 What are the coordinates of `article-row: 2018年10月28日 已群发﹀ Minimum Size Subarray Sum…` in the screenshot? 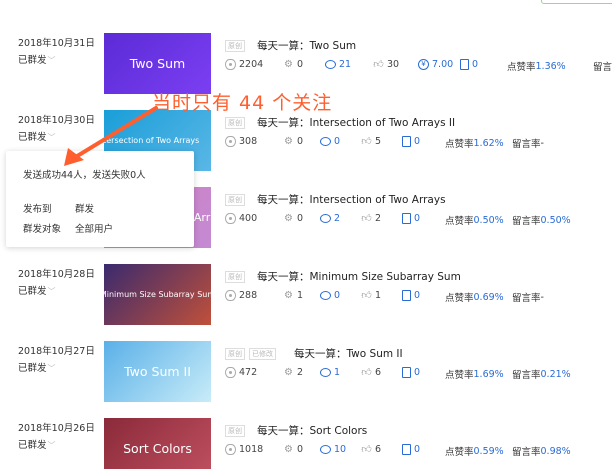 It's located at (306, 294).